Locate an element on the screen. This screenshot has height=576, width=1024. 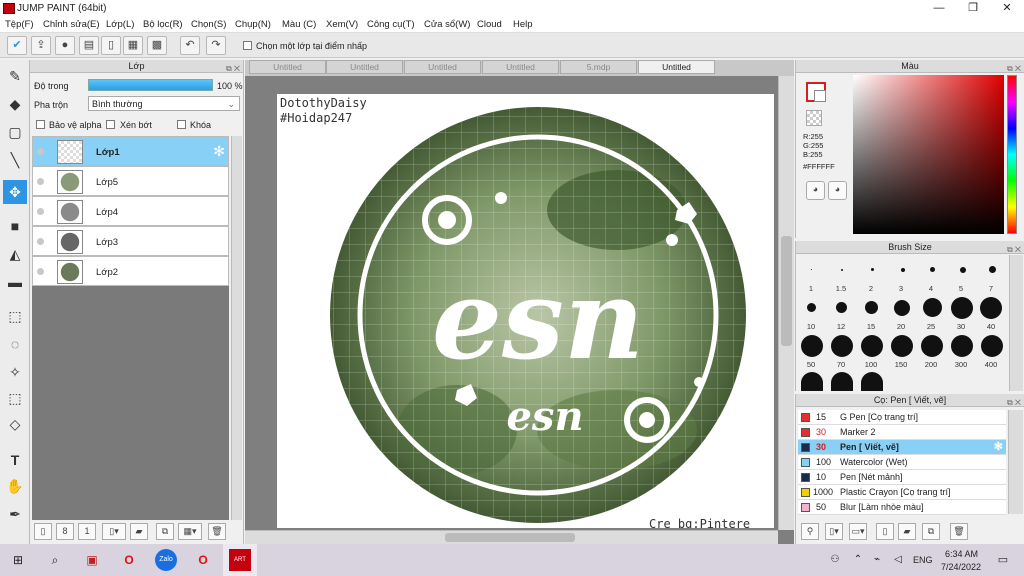
new-layer-8bit-button: 8 is located at coordinates (65, 531).